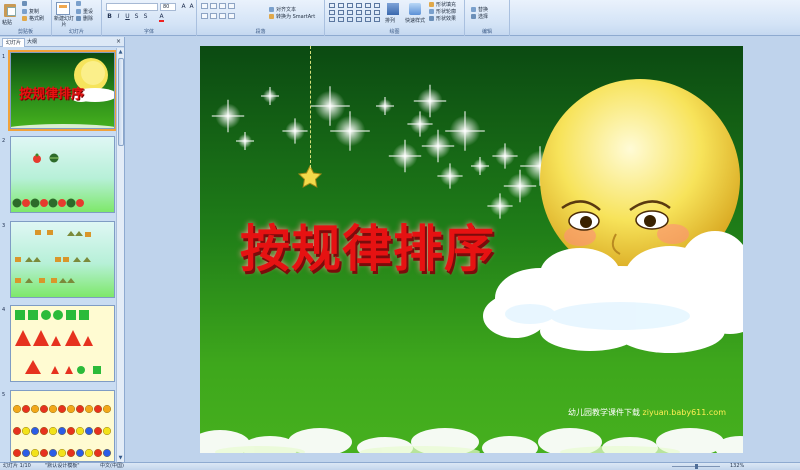 This screenshot has height=470, width=800. Describe the element at coordinates (222, 6) in the screenshot. I see `decrease-indent-icon` at that location.